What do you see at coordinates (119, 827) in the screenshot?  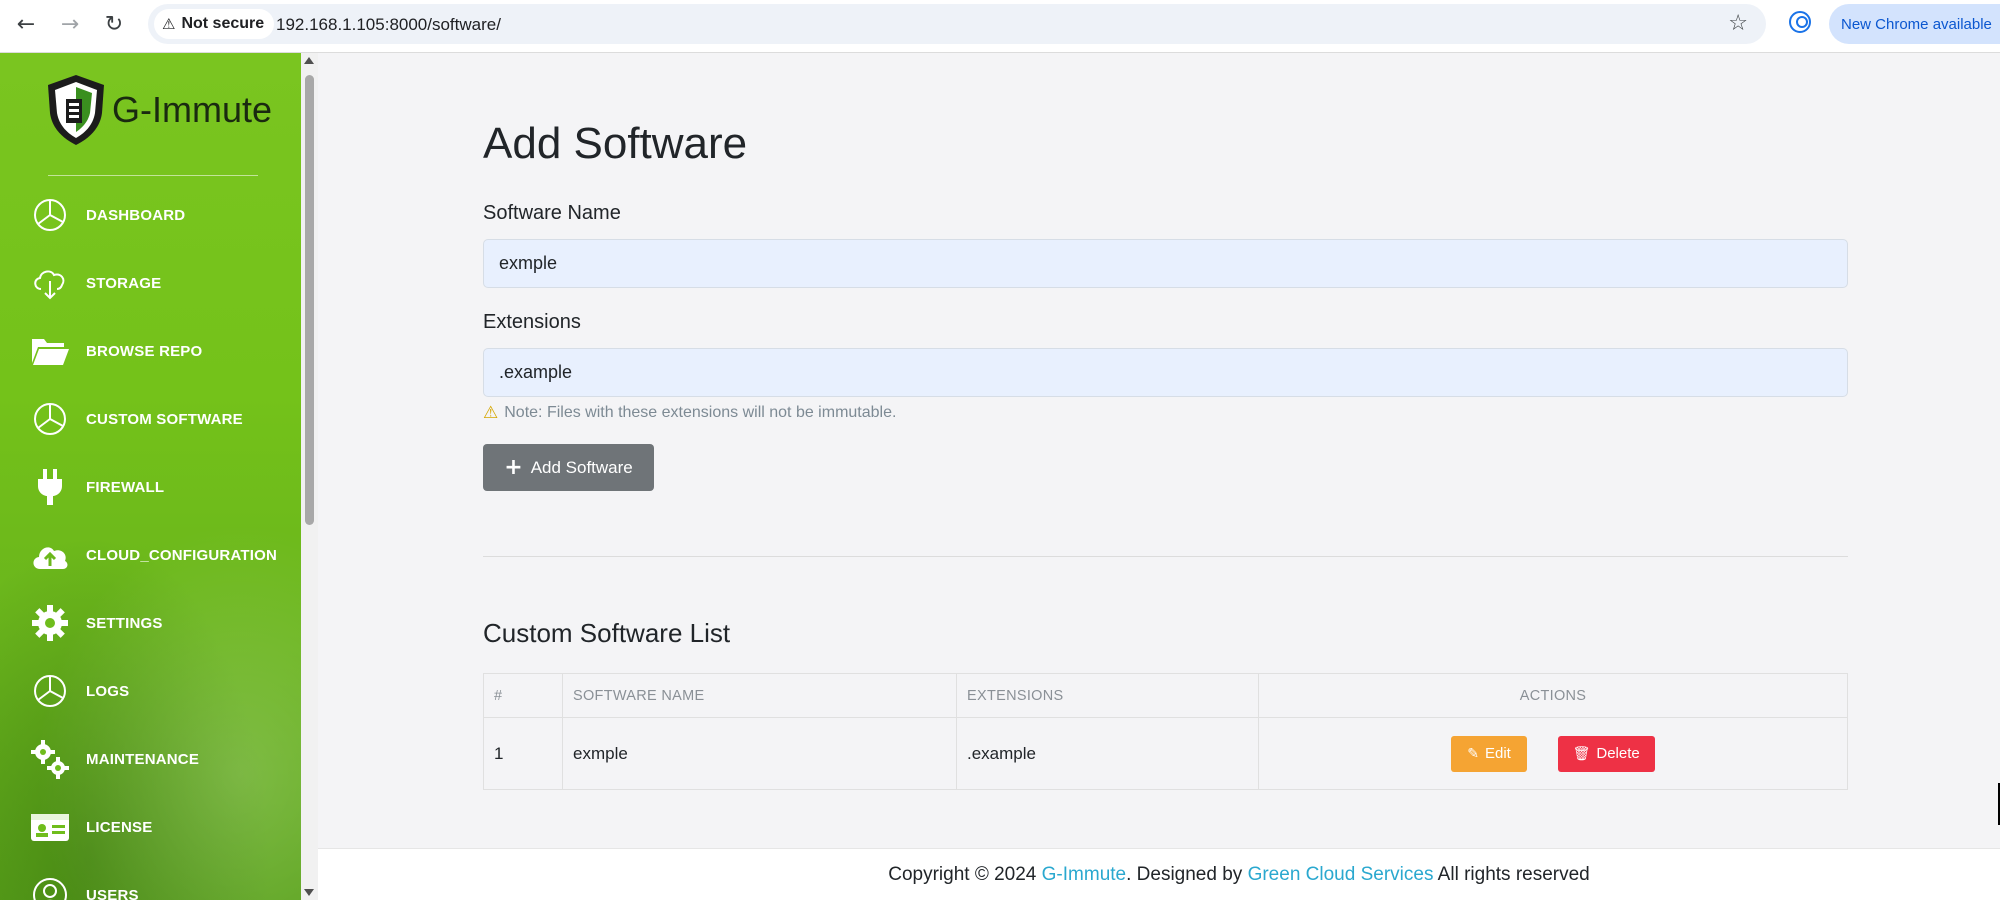 I see `sidebar-item-label: LICENSE` at bounding box center [119, 827].